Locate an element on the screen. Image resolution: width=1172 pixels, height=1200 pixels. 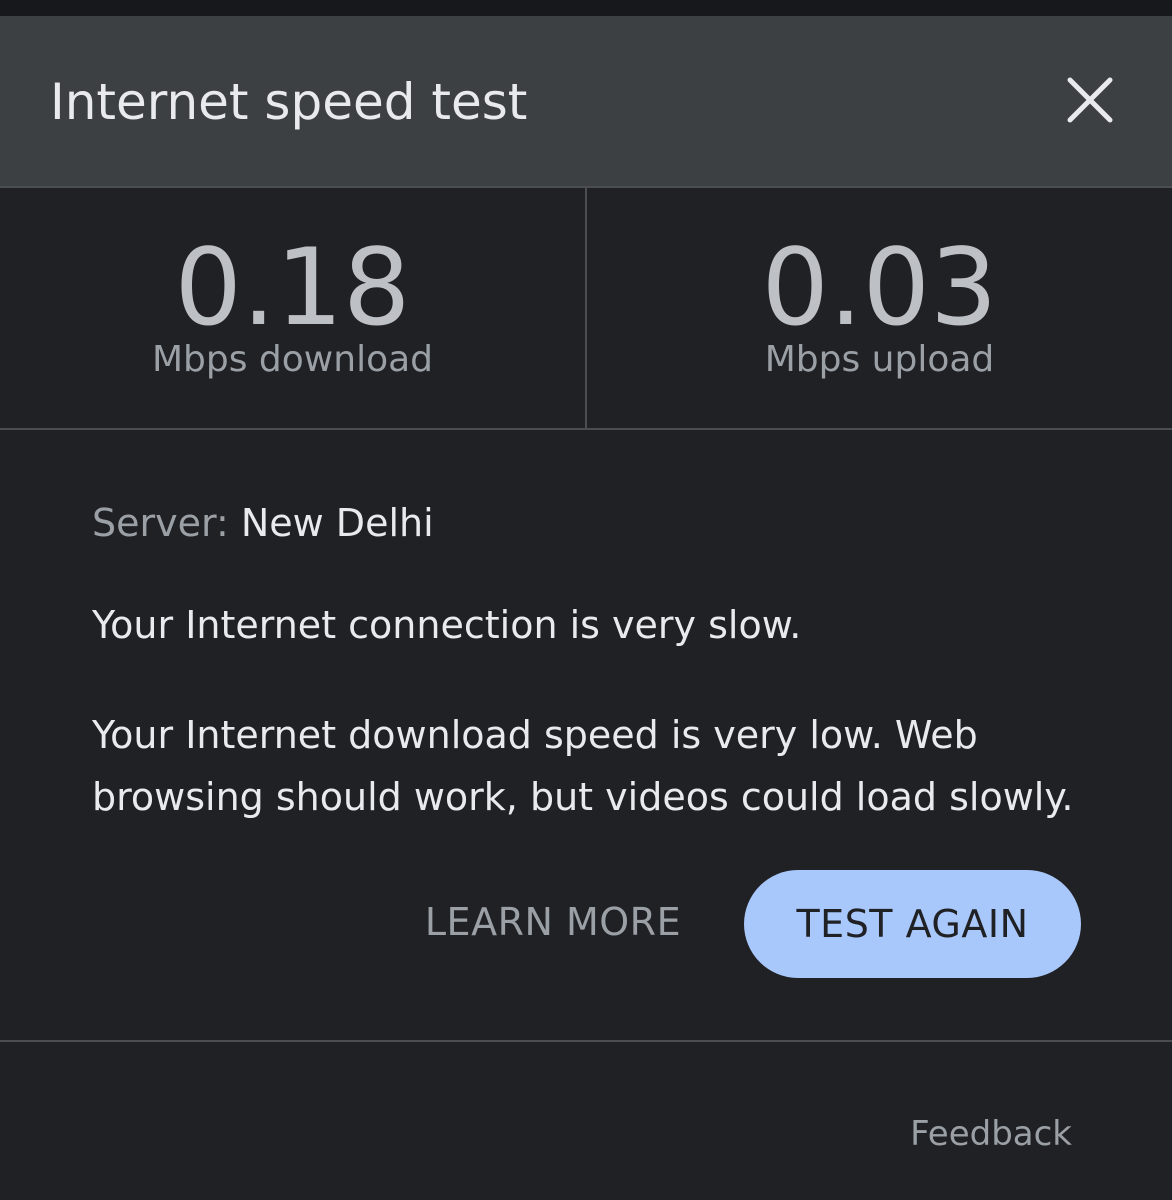
test-again-button: TEST AGAIN is located at coordinates (912, 924).